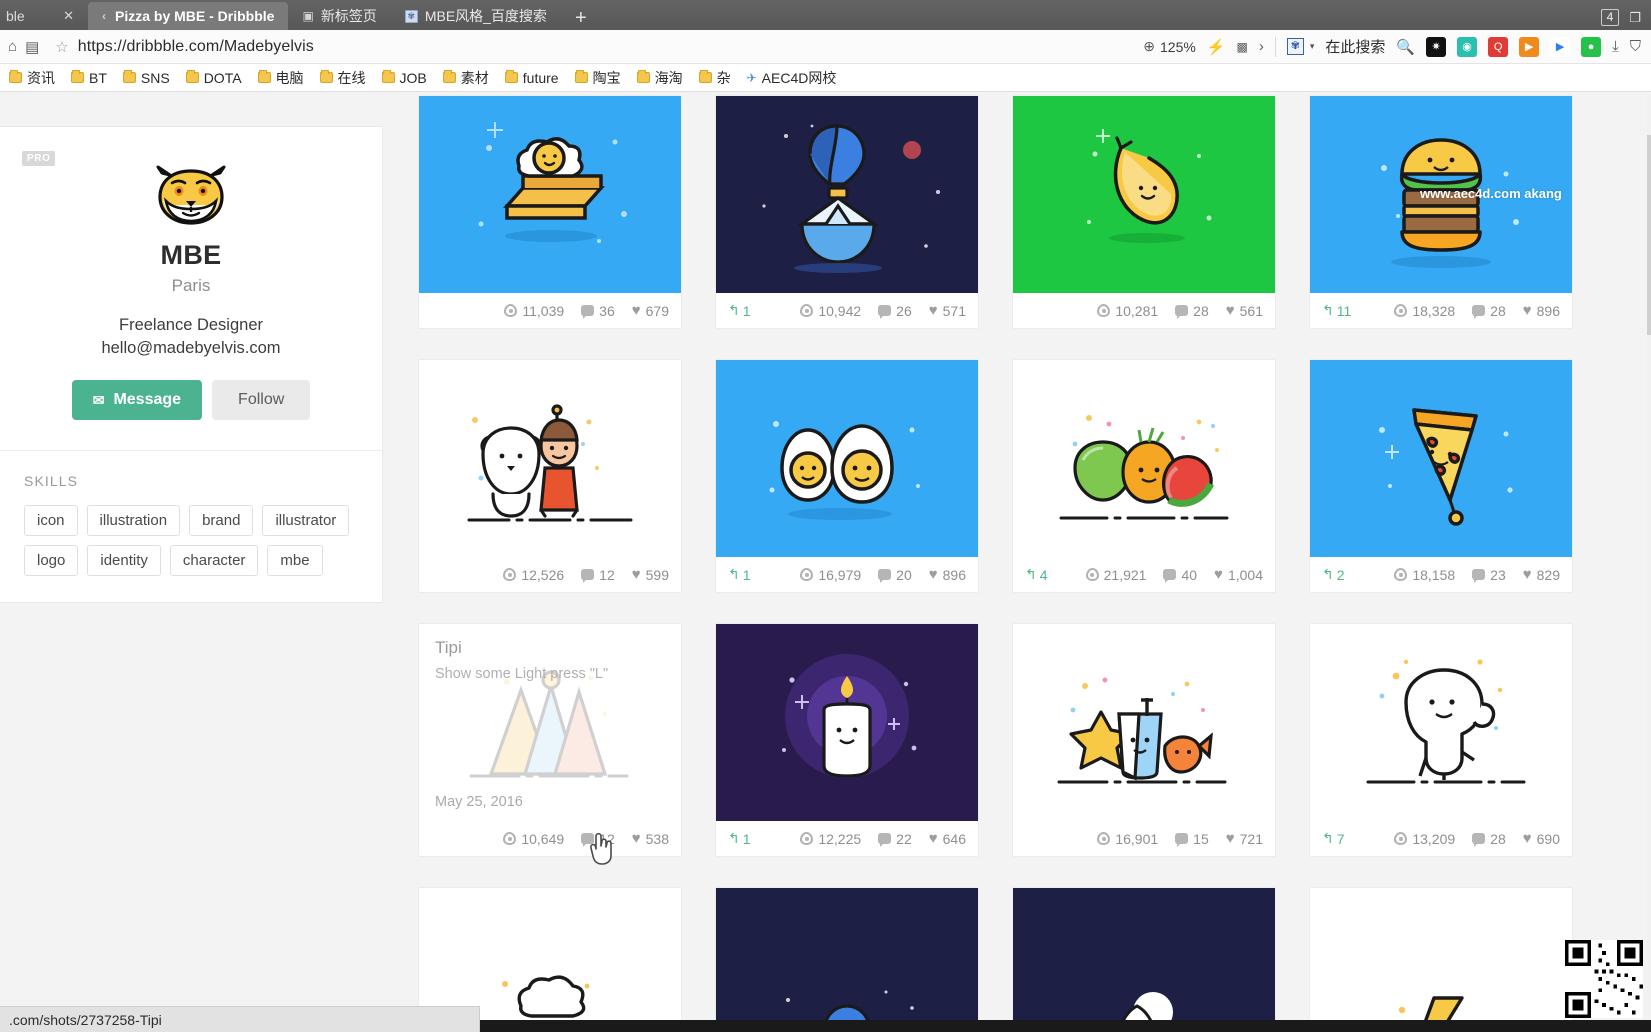 This screenshot has height=1032, width=1651. Describe the element at coordinates (1591, 46) in the screenshot. I see `wechat-icon: ●` at that location.